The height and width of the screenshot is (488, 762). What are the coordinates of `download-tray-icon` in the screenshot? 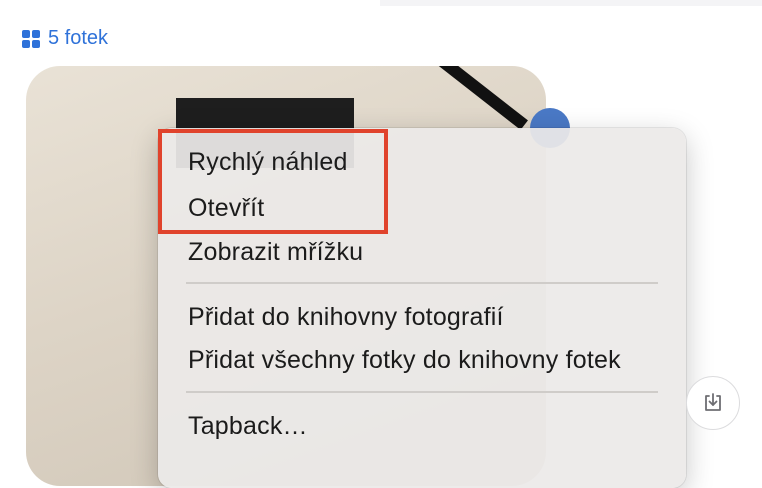 It's located at (713, 402).